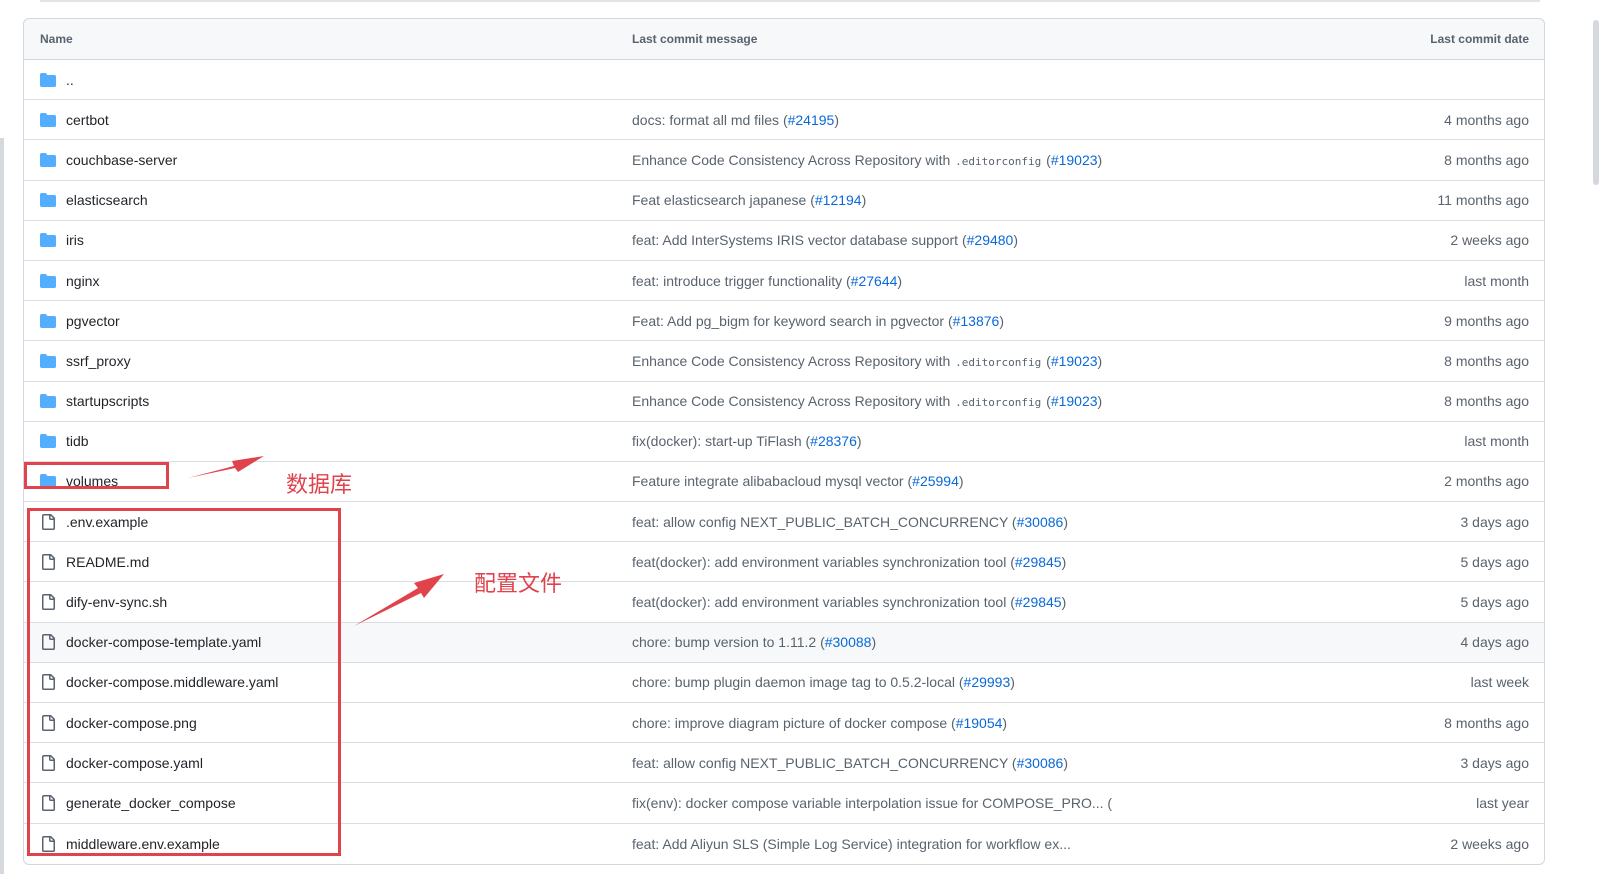 This screenshot has width=1599, height=891. I want to click on config-arrow, so click(399, 600).